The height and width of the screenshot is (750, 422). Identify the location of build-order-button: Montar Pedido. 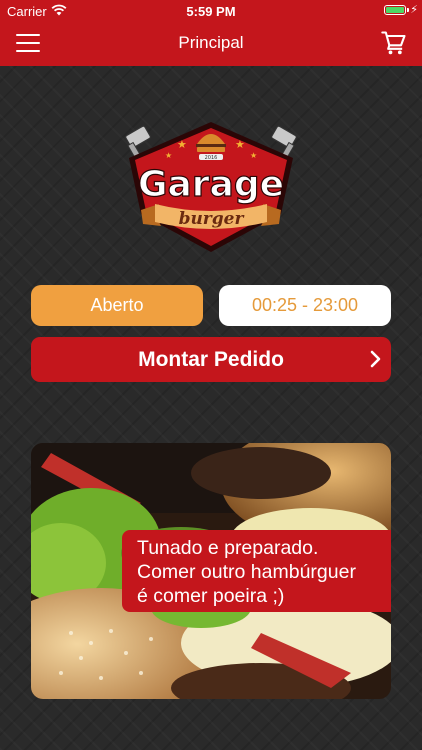
(211, 359).